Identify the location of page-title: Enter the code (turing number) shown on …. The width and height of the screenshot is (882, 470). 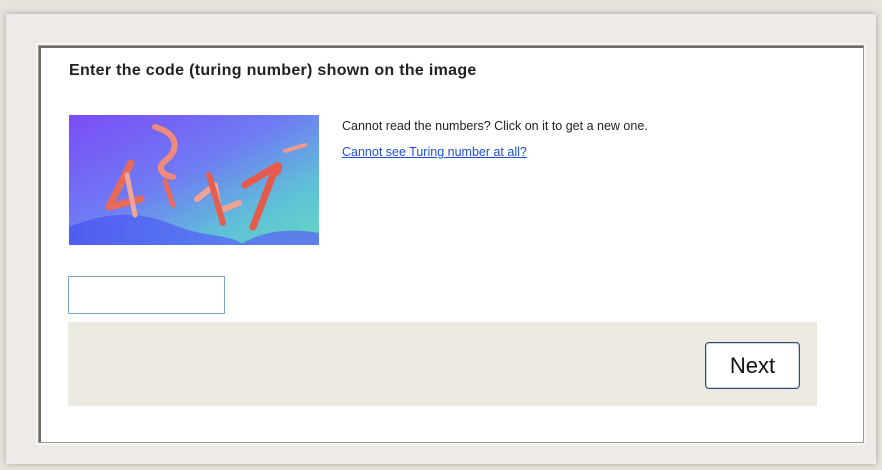
(273, 70).